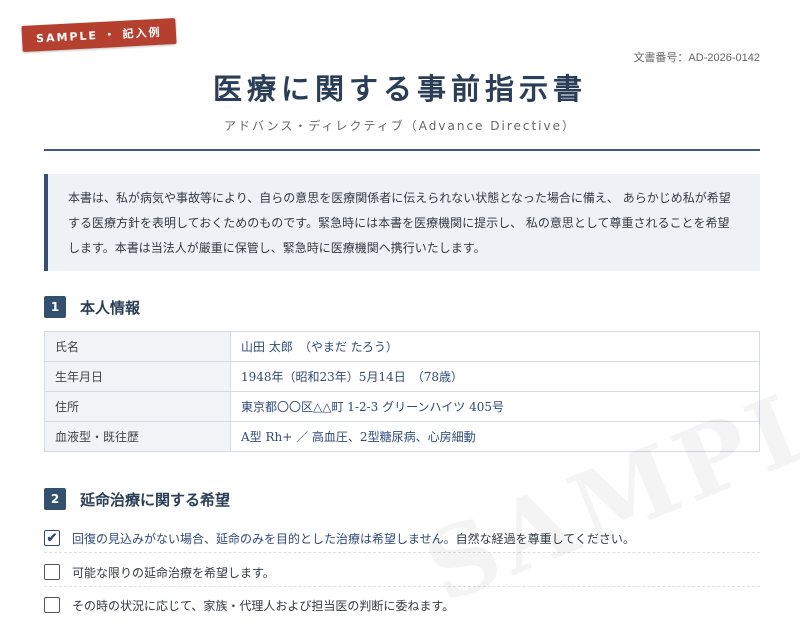  What do you see at coordinates (495, 376) in the screenshot?
I see `row-value: 1948年（昭和23年）5月14日 （78歳）` at bounding box center [495, 376].